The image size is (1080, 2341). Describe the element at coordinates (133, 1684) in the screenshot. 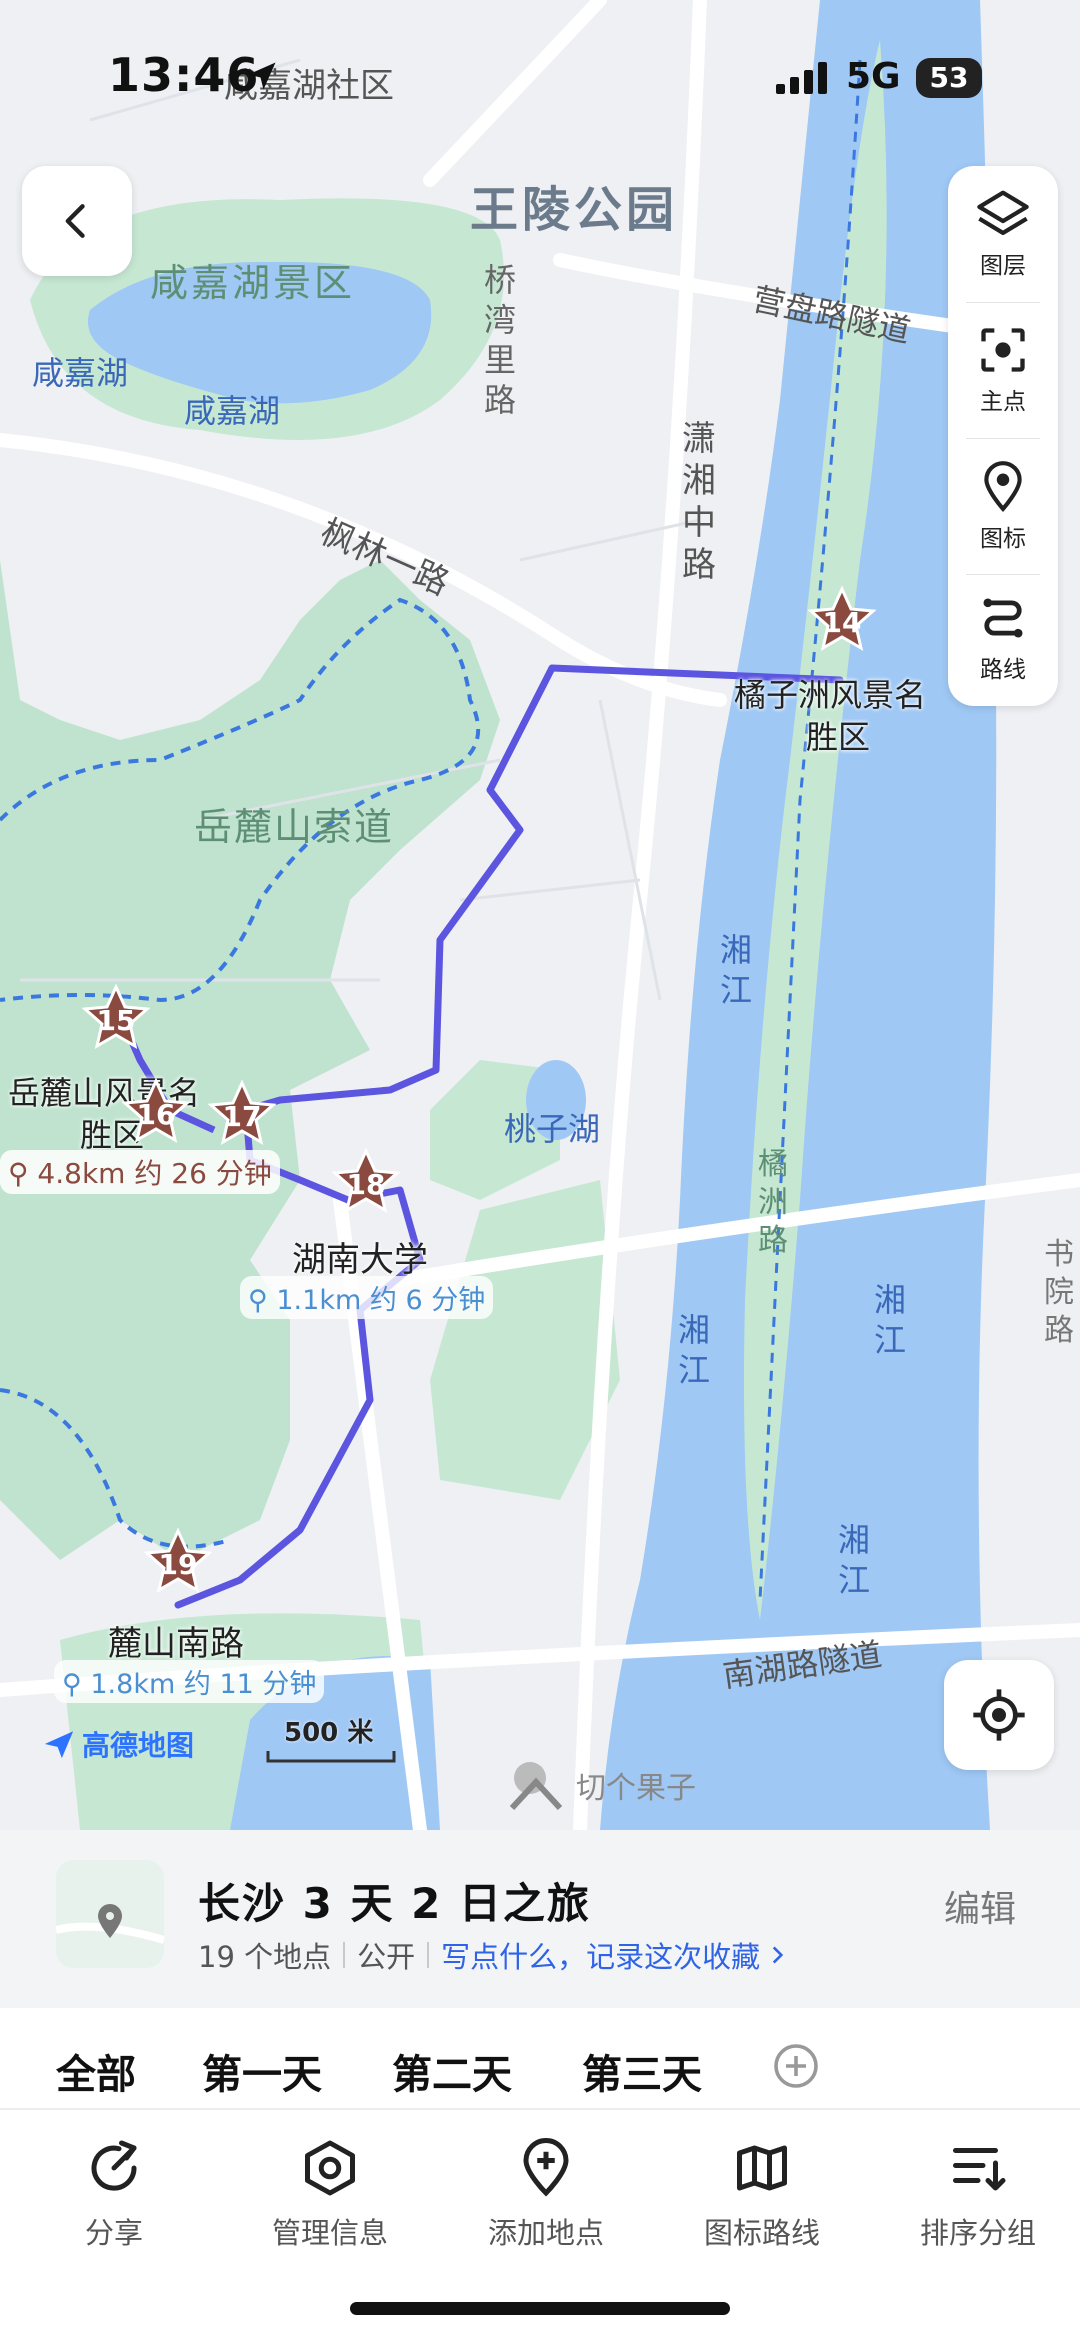

I see `route-distance: 1.8km` at that location.